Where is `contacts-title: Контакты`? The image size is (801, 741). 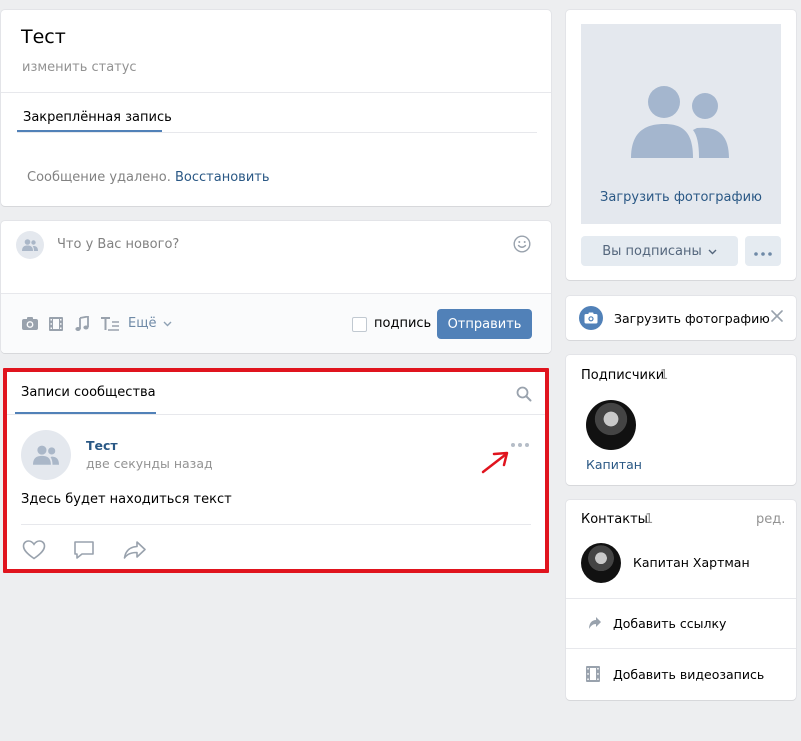 contacts-title: Контакты is located at coordinates (614, 519).